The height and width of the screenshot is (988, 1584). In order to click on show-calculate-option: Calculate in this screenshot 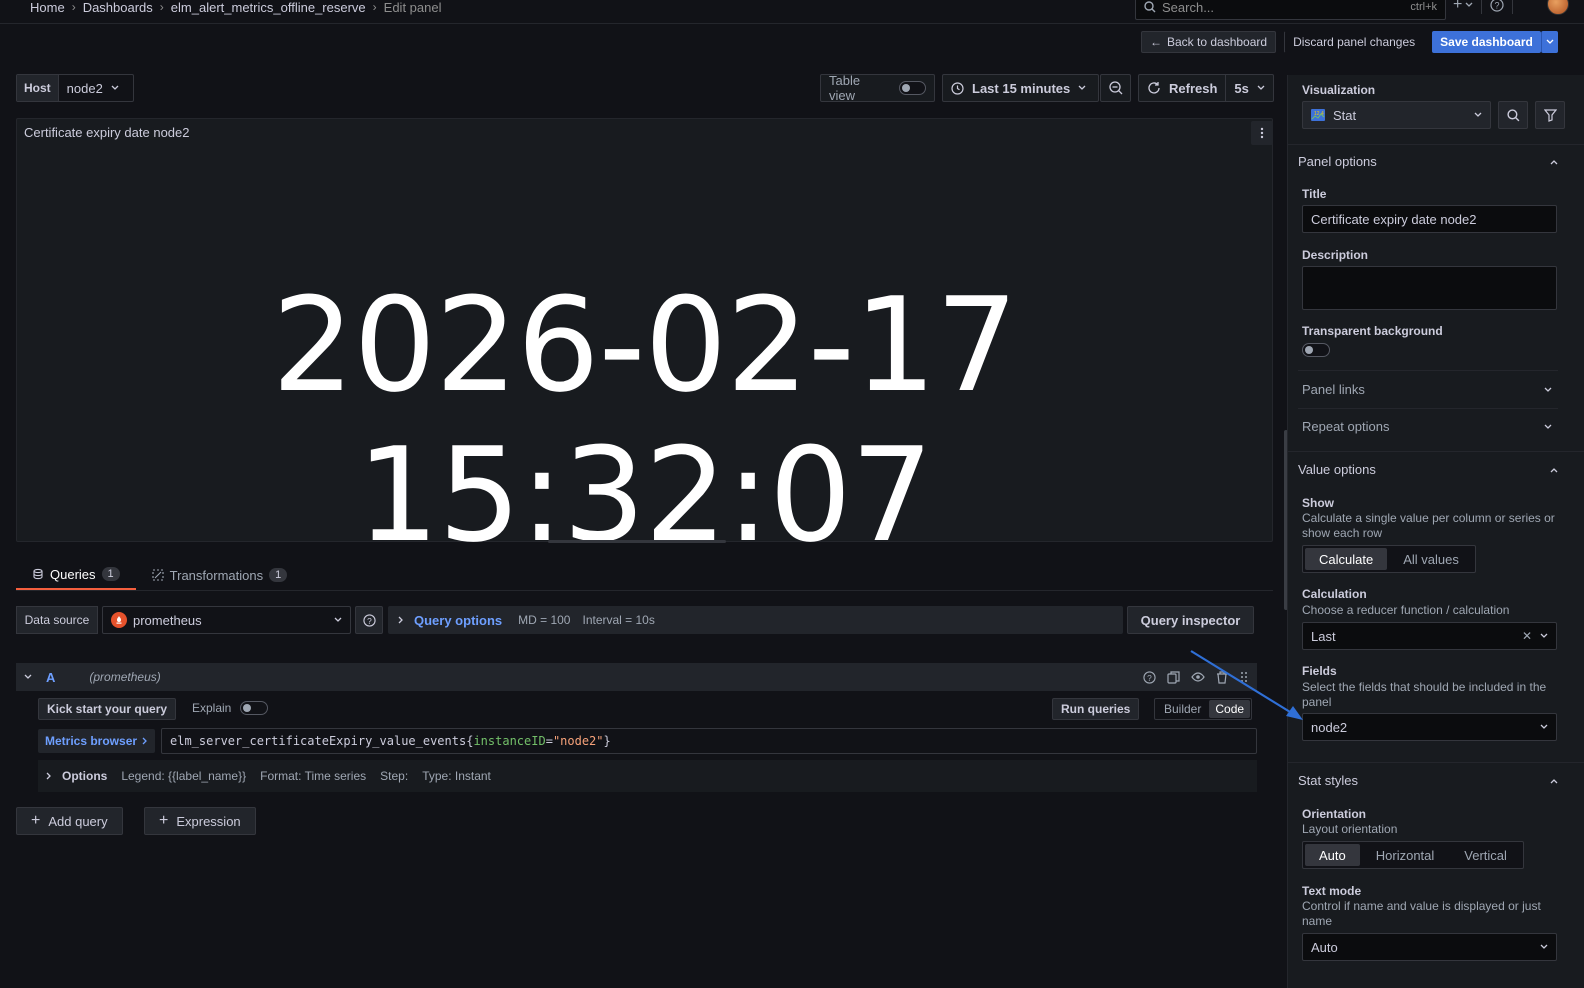, I will do `click(1346, 559)`.